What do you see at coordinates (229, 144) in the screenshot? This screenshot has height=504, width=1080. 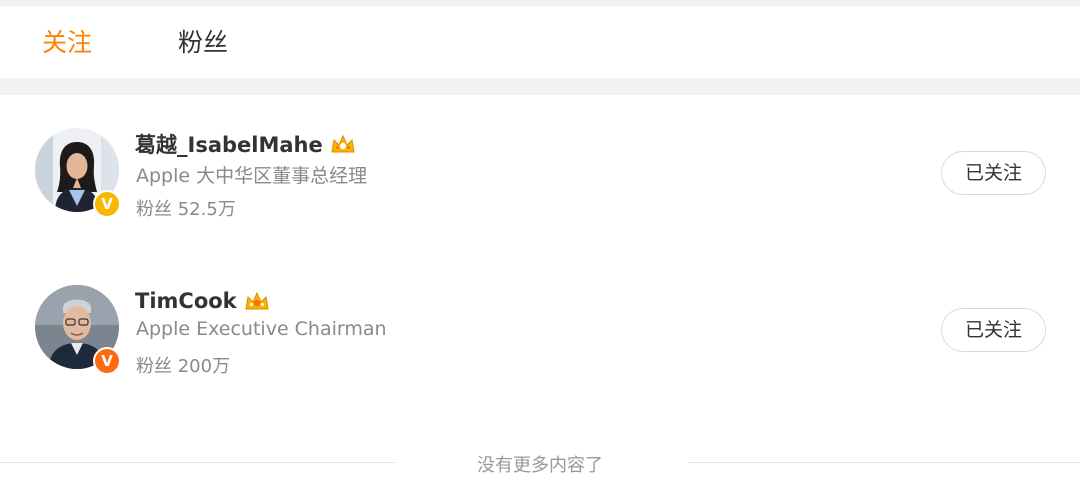 I see `user-name: 葛越_IsabelMahe` at bounding box center [229, 144].